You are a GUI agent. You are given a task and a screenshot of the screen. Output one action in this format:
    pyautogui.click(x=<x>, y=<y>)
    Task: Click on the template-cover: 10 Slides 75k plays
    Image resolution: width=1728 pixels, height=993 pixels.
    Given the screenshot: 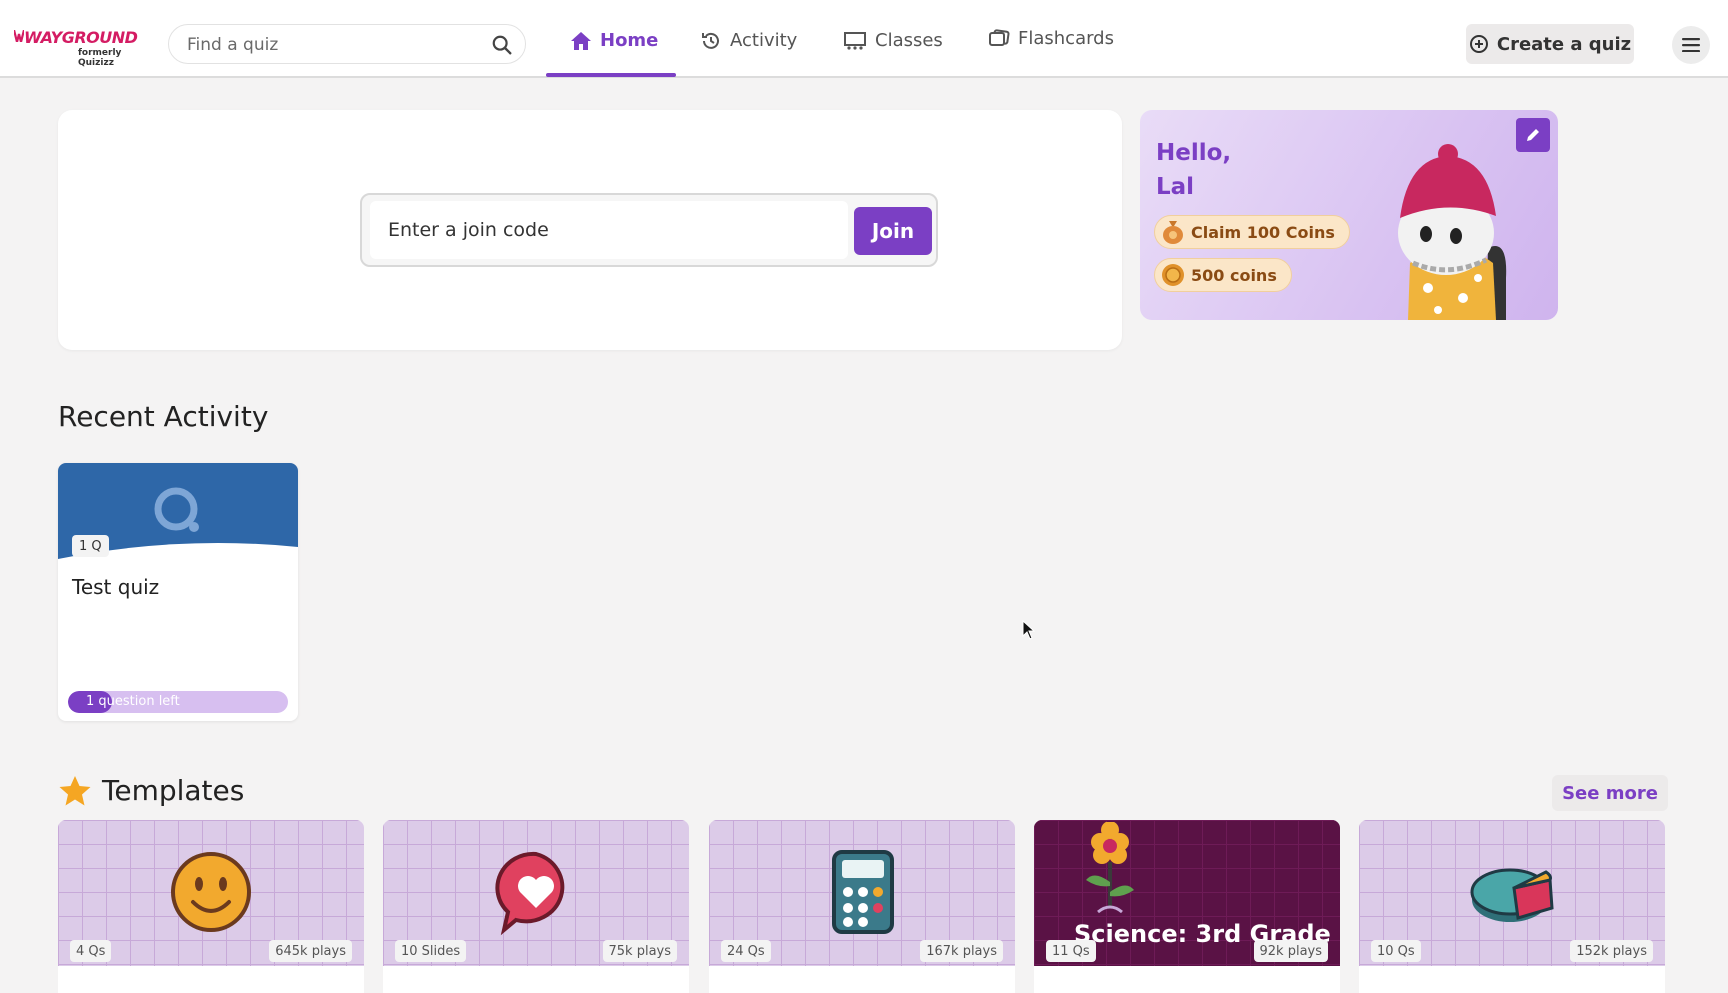 What is the action you would take?
    pyautogui.click(x=536, y=893)
    